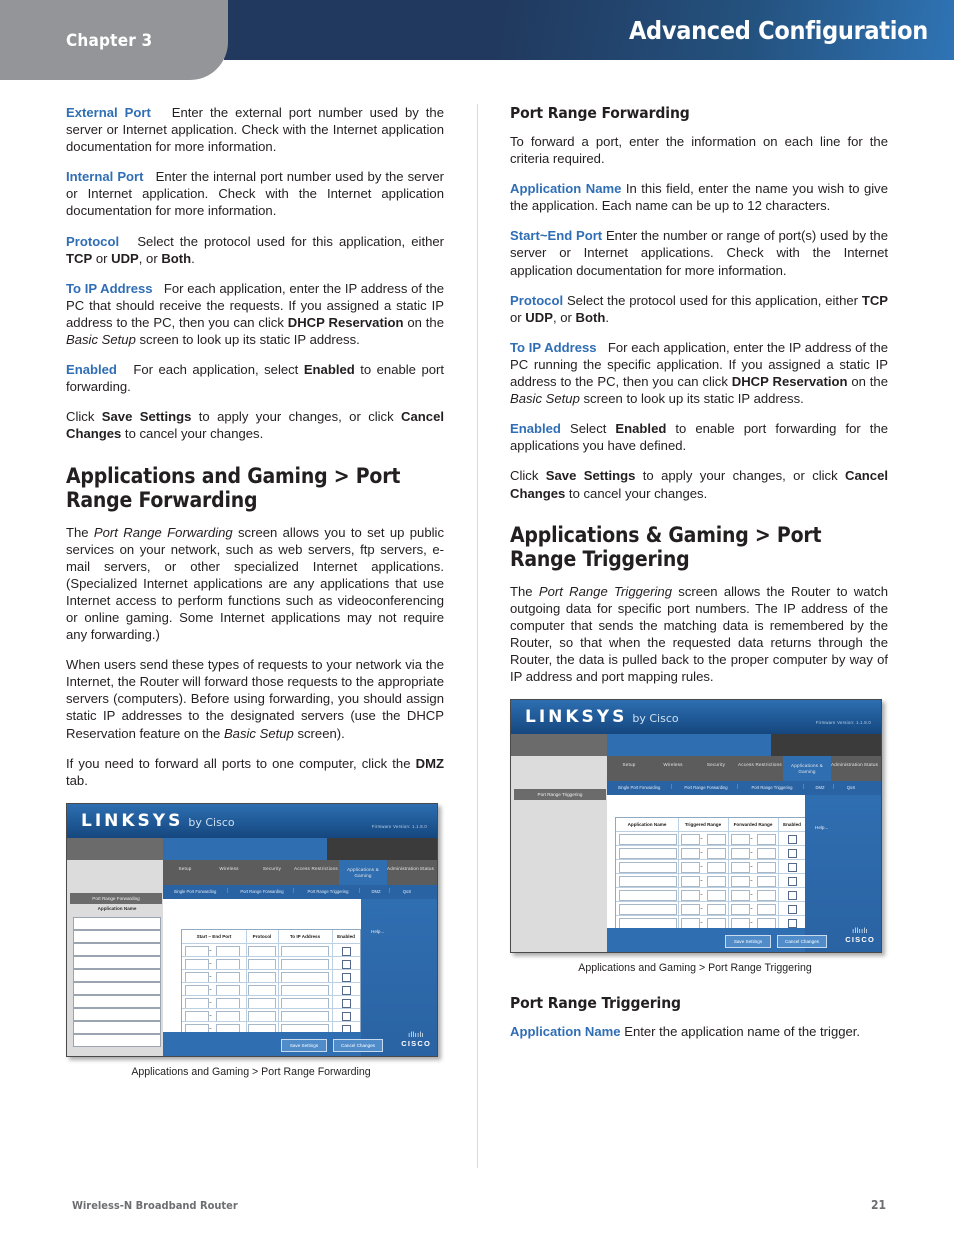 This screenshot has width=954, height=1235. Describe the element at coordinates (537, 300) in the screenshot. I see `term-protocol: Protocol` at that location.